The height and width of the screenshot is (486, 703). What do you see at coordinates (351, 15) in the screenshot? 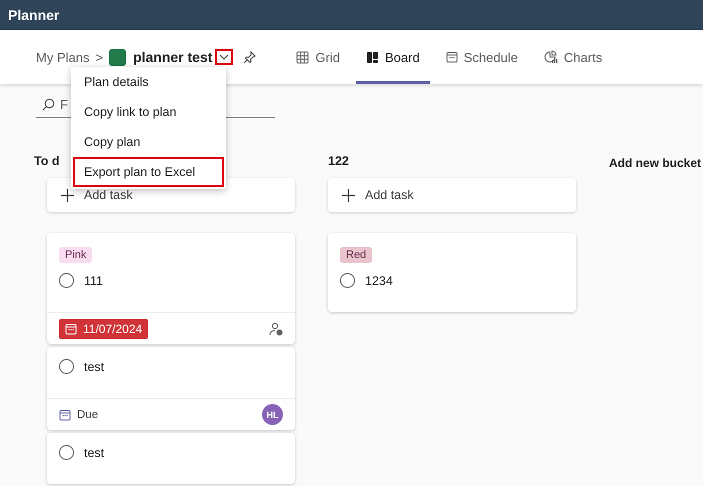
I see `app-title: Planner` at bounding box center [351, 15].